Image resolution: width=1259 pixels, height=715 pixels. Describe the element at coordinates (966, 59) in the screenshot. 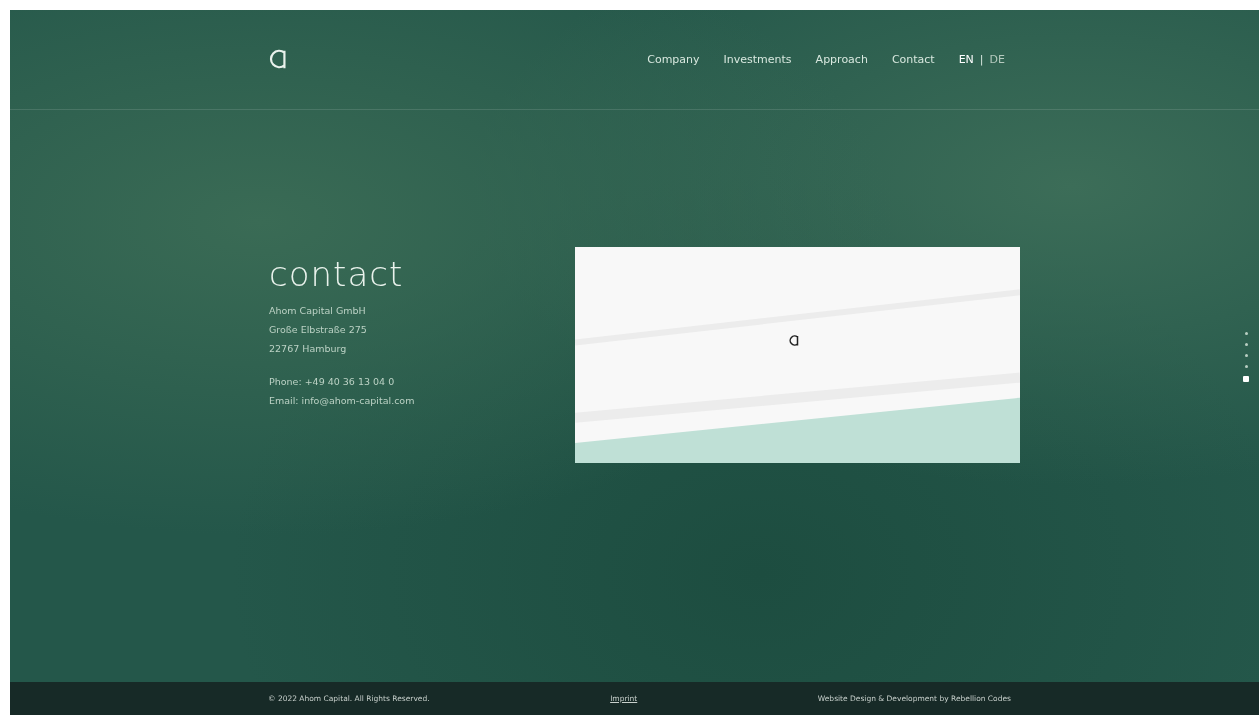

I see `language-link: EN` at that location.